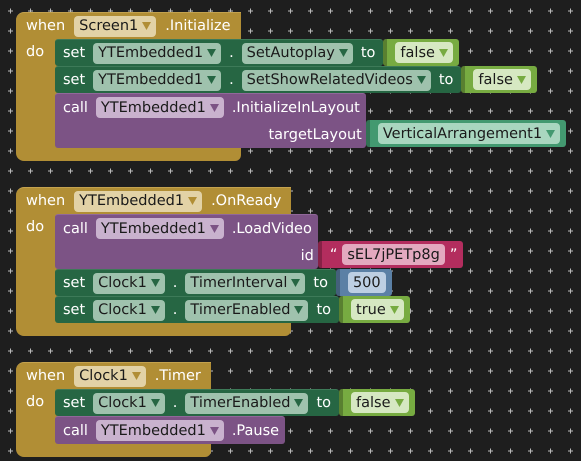 The image size is (581, 461). What do you see at coordinates (272, 228) in the screenshot?
I see `method-name-label: .LoadVideo` at bounding box center [272, 228].